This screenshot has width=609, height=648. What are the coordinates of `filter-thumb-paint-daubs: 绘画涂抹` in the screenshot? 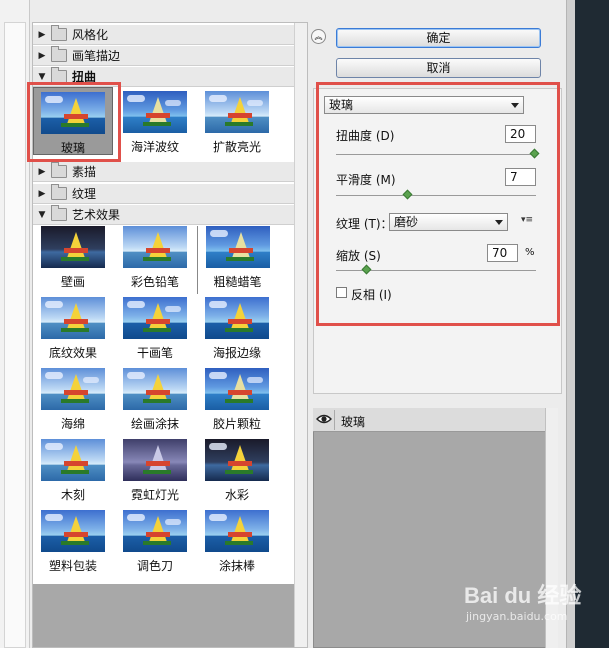 It's located at (155, 402).